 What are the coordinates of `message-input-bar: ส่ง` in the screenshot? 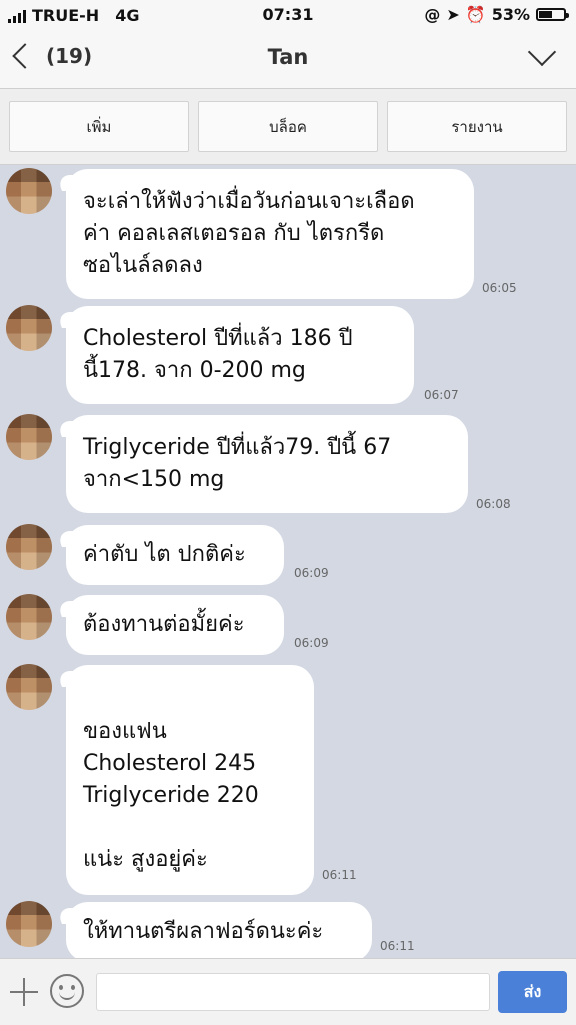 It's located at (288, 991).